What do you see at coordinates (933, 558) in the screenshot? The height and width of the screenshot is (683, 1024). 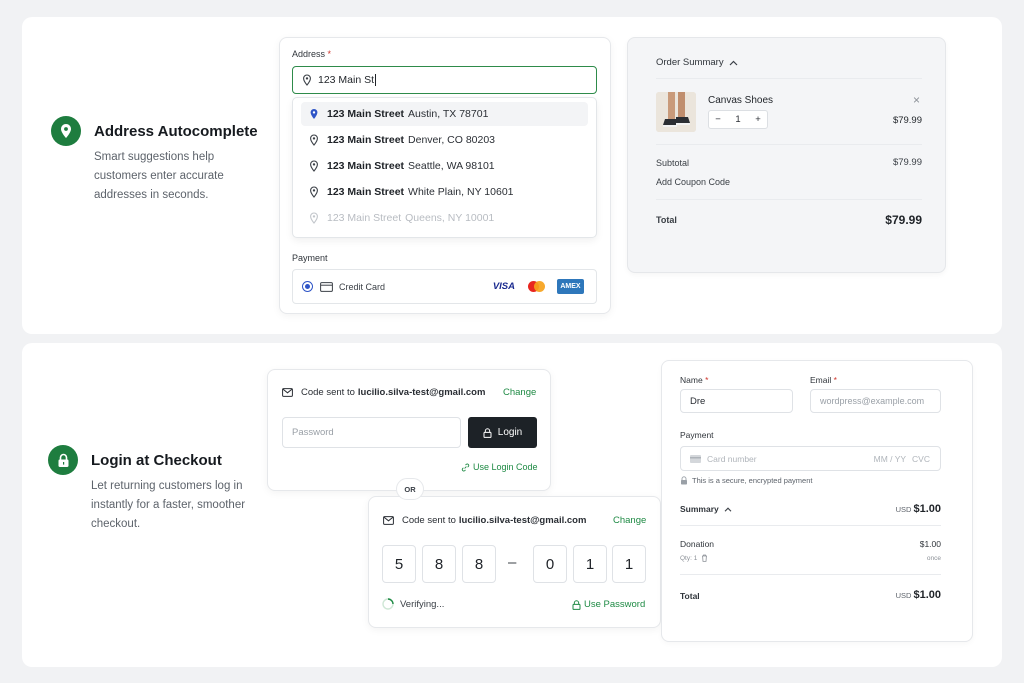 I see `donation-item-frequency: once` at bounding box center [933, 558].